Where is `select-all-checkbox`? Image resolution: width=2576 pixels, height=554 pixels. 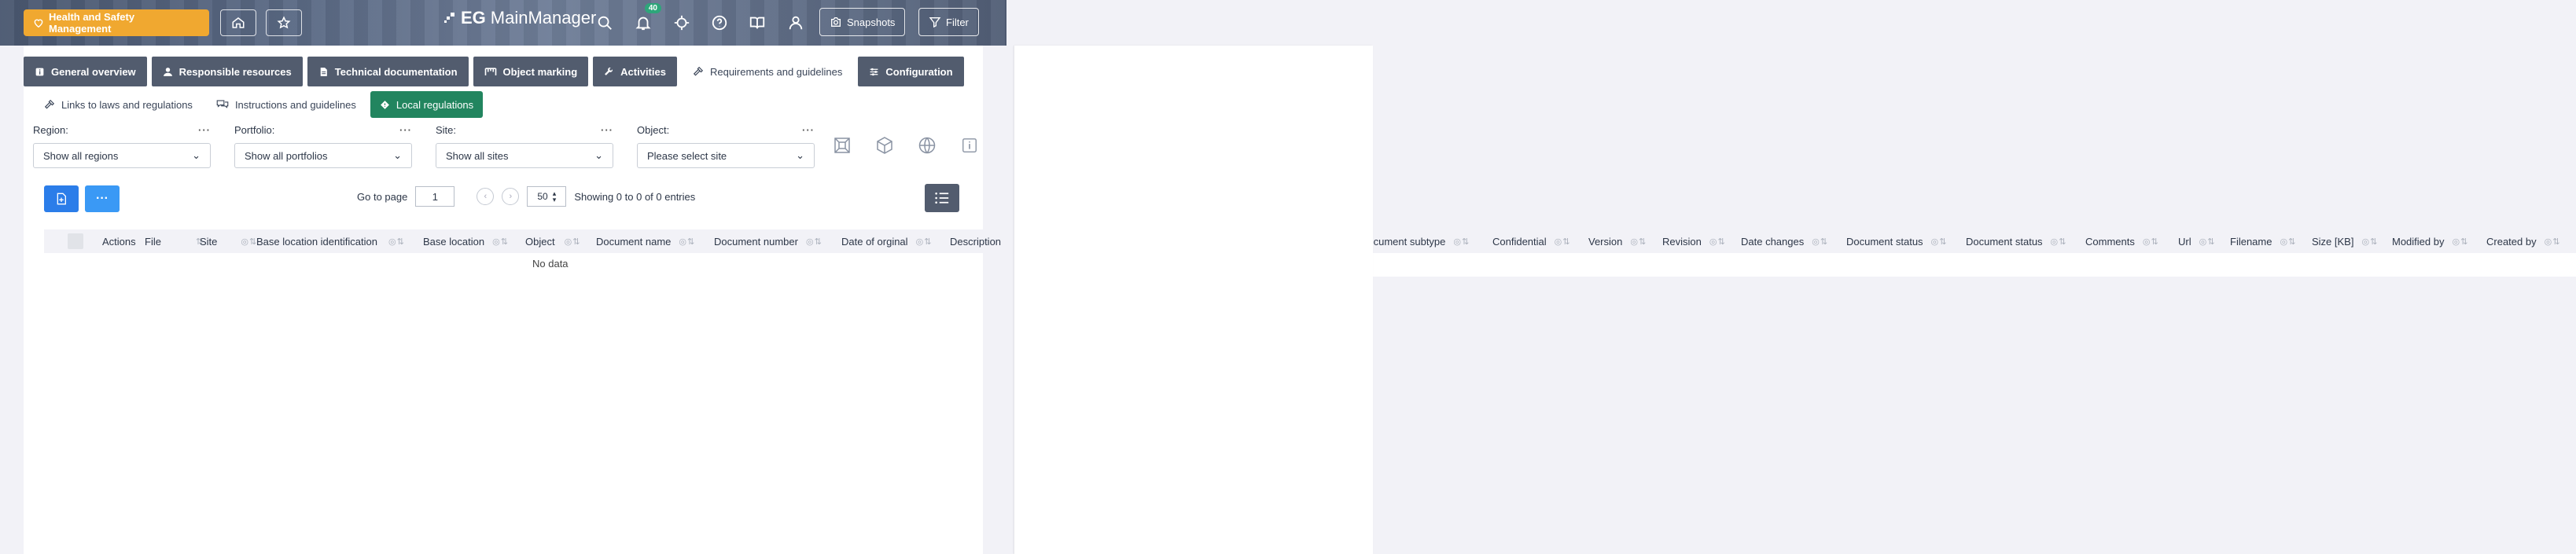 select-all-checkbox is located at coordinates (75, 241).